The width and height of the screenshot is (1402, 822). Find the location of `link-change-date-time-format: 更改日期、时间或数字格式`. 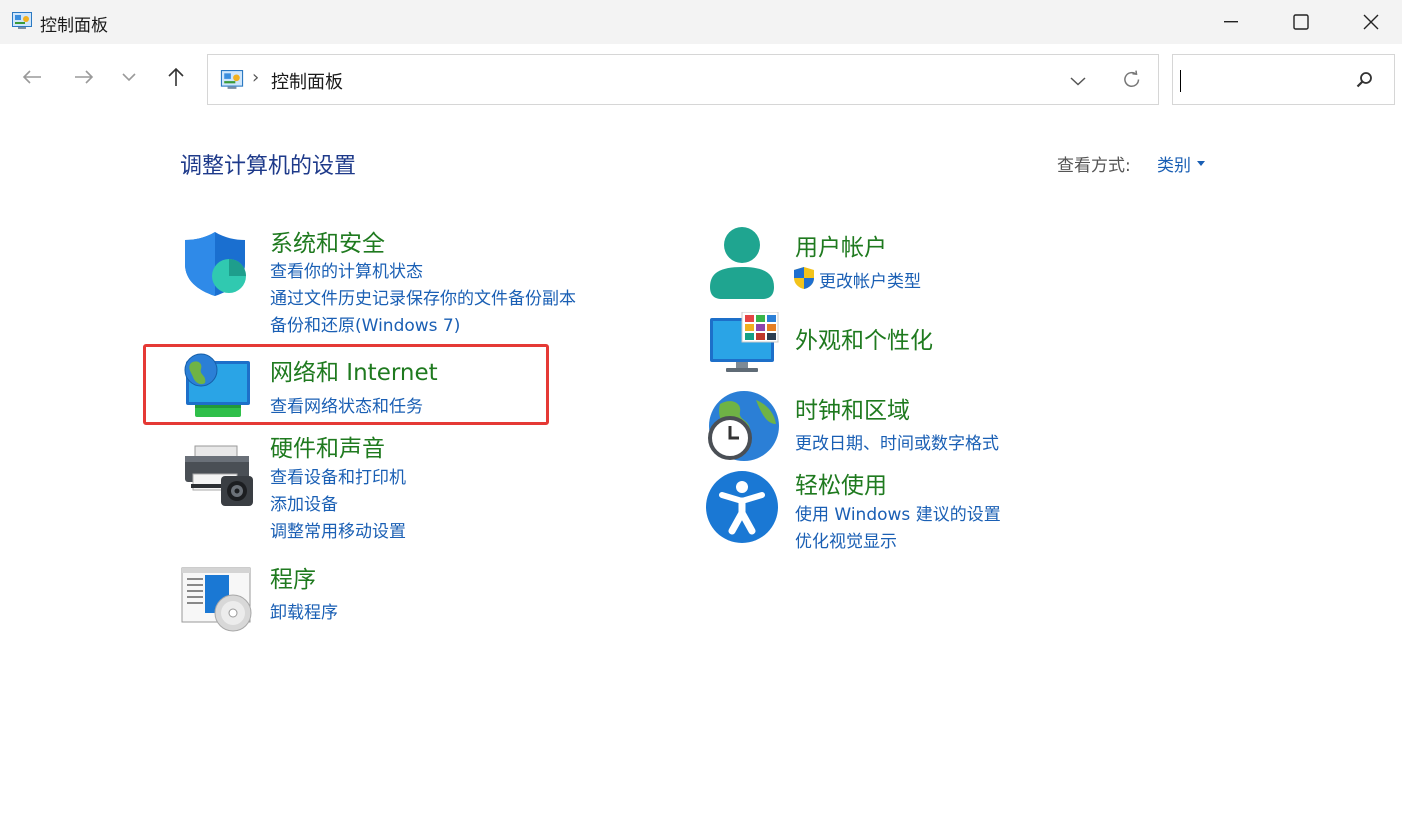

link-change-date-time-format: 更改日期、时间或数字格式 is located at coordinates (897, 441).